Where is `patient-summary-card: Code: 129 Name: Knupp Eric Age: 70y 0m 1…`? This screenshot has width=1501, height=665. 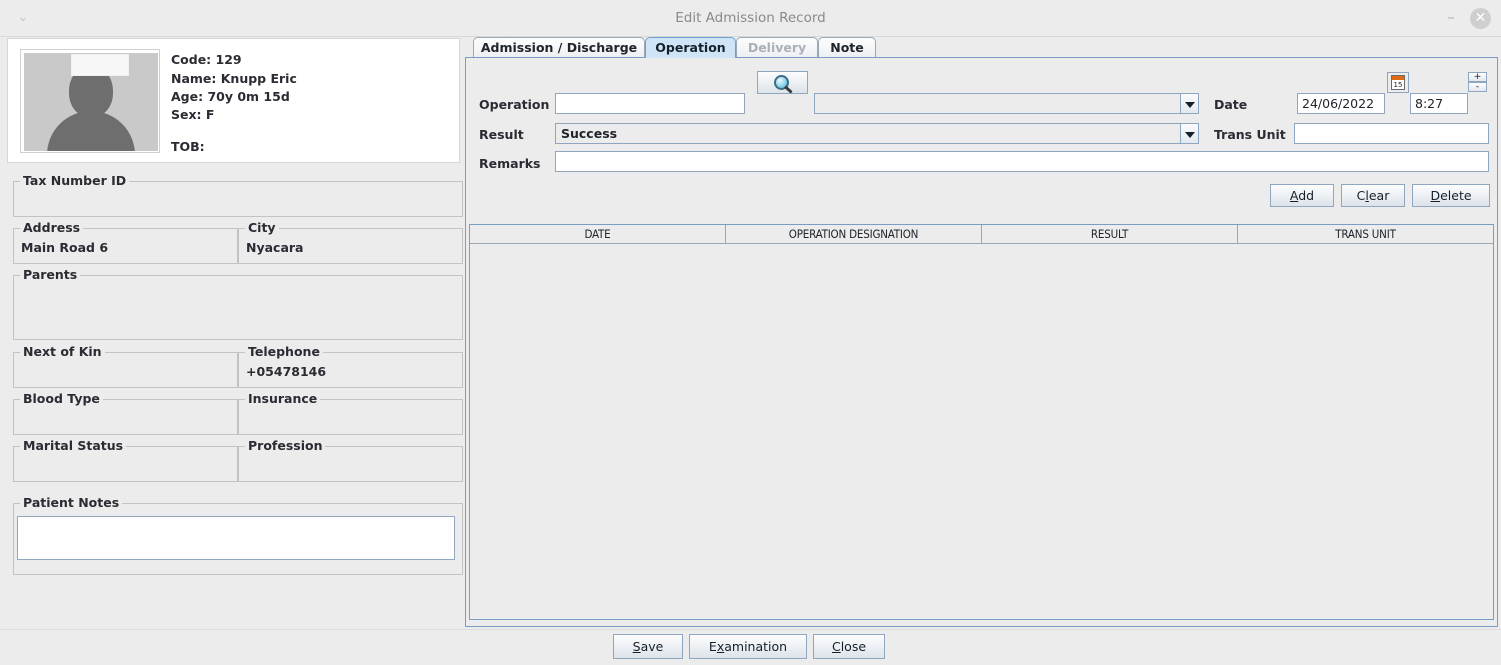 patient-summary-card: Code: 129 Name: Knupp Eric Age: 70y 0m 1… is located at coordinates (233, 100).